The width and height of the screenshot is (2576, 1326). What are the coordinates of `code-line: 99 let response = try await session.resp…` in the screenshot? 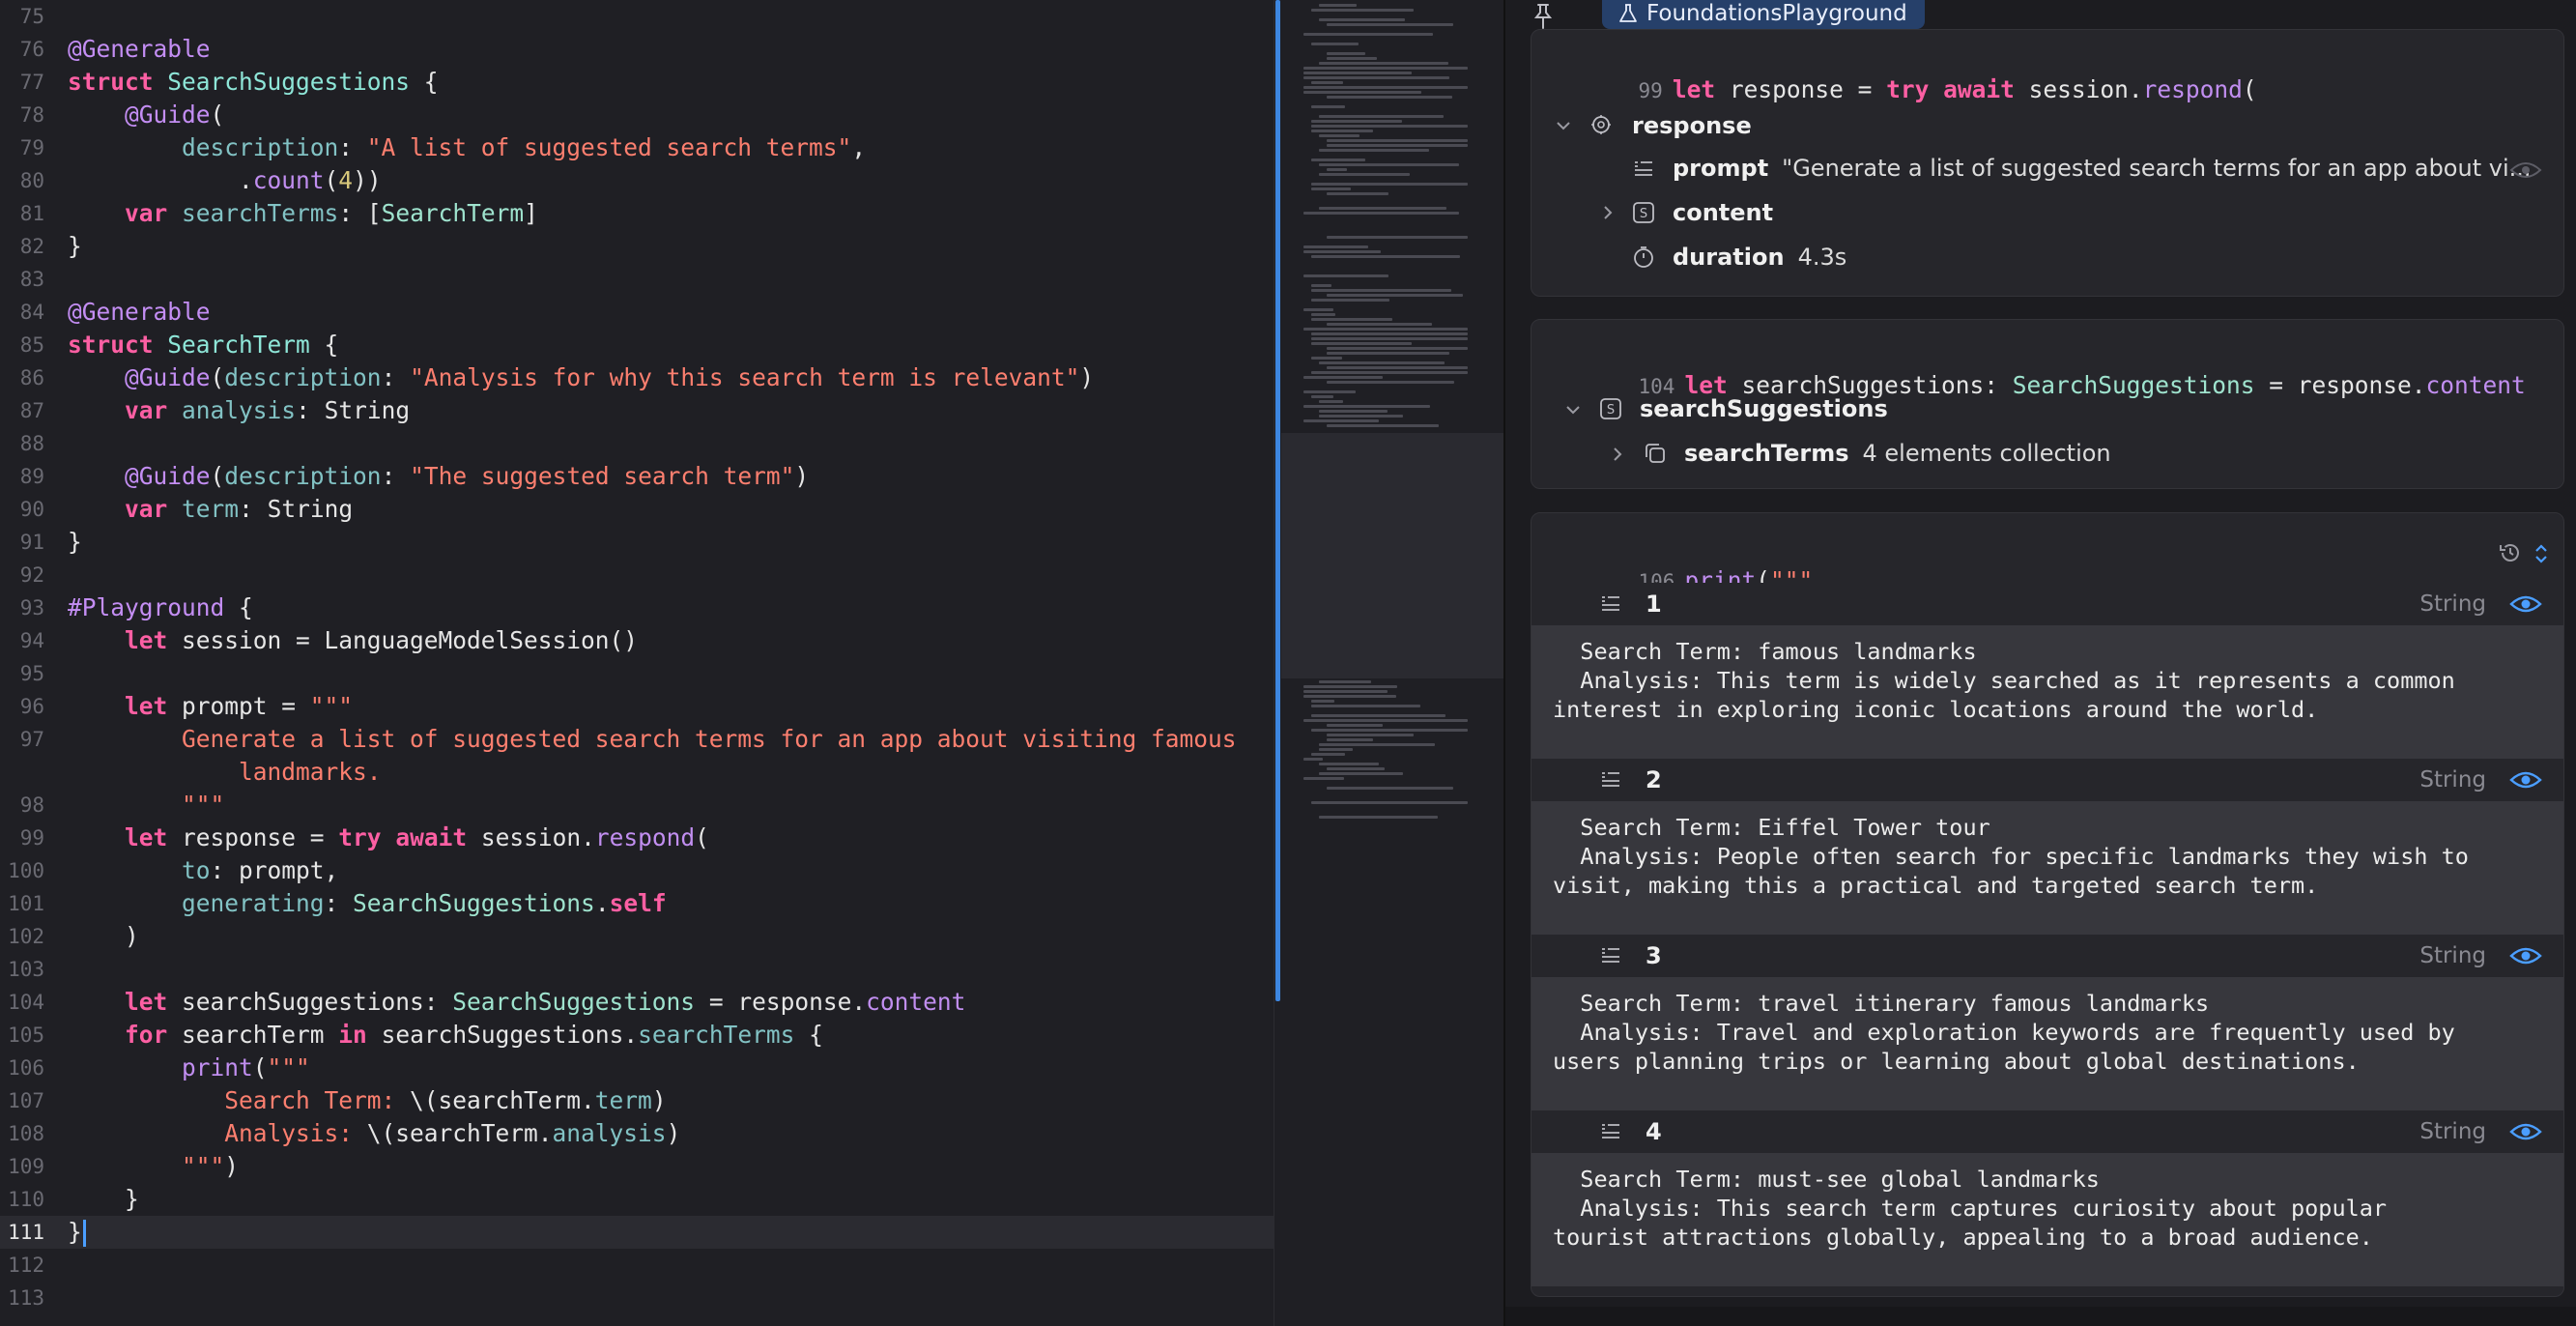 It's located at (637, 838).